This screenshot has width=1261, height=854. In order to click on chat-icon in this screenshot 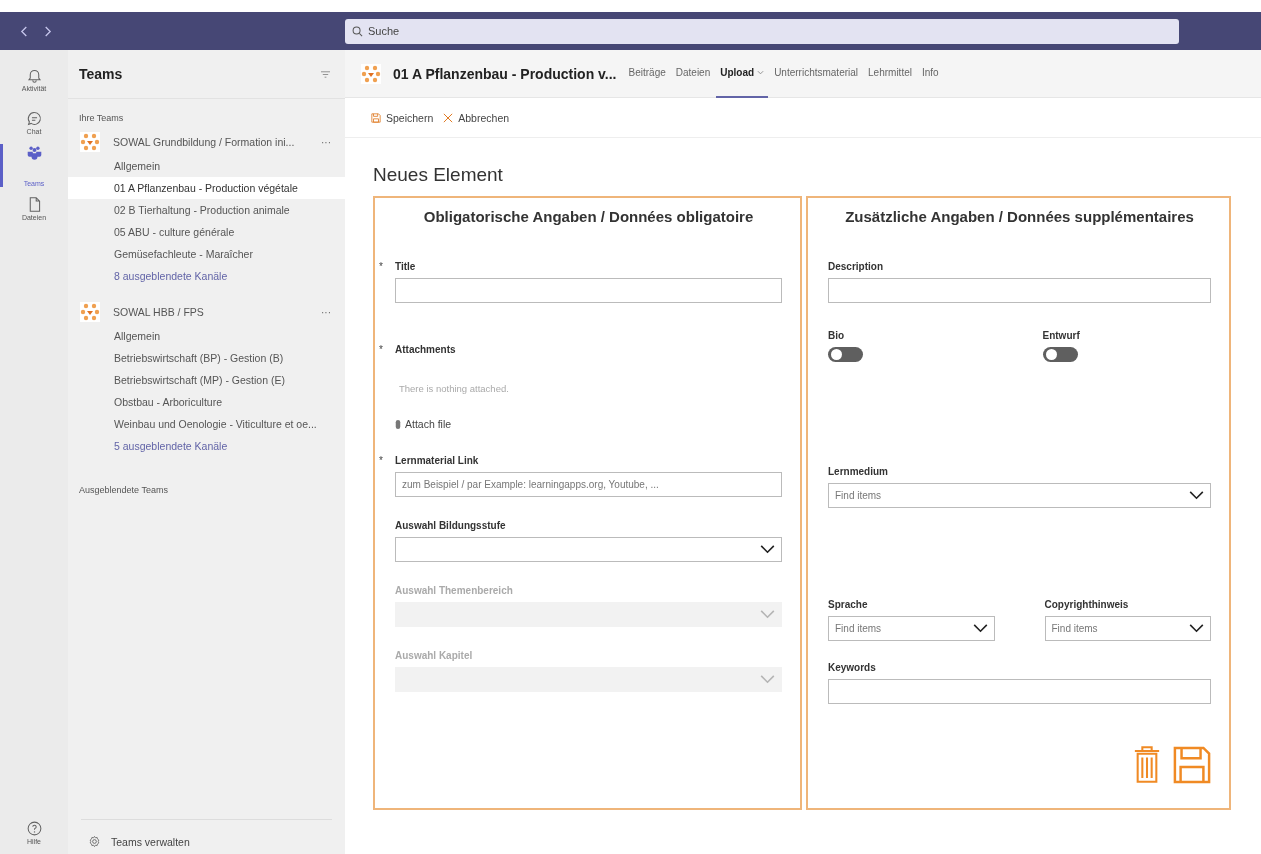, I will do `click(34, 118)`.